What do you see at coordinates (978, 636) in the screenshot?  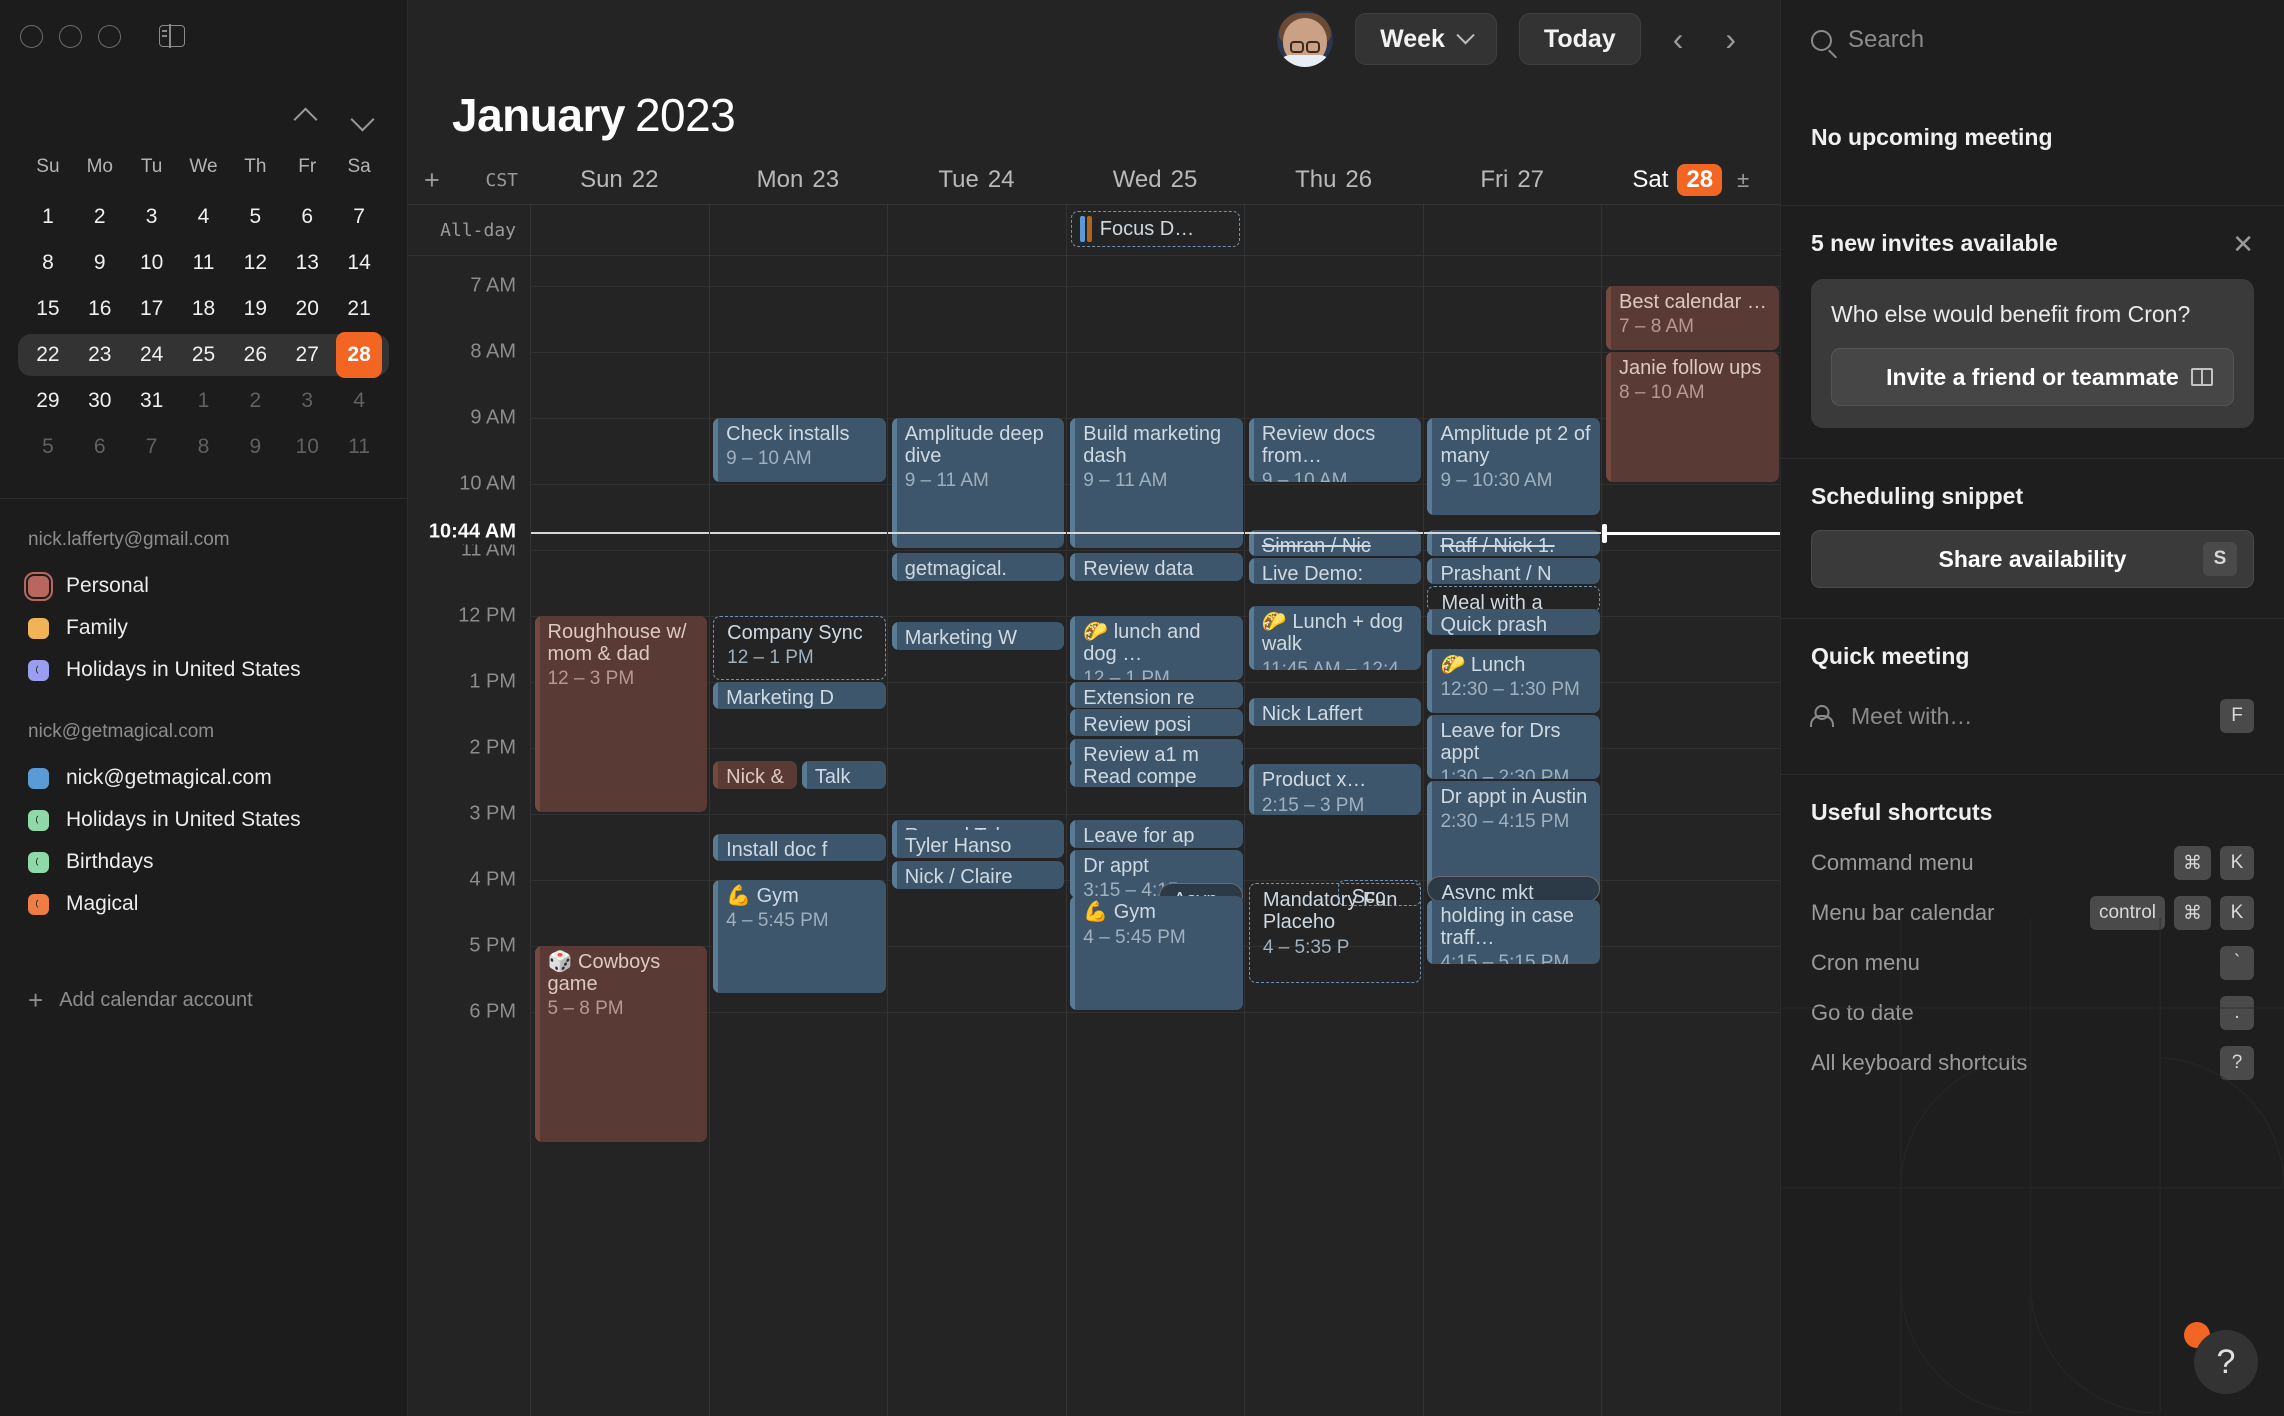 I see `calendar-event: Marketing W` at bounding box center [978, 636].